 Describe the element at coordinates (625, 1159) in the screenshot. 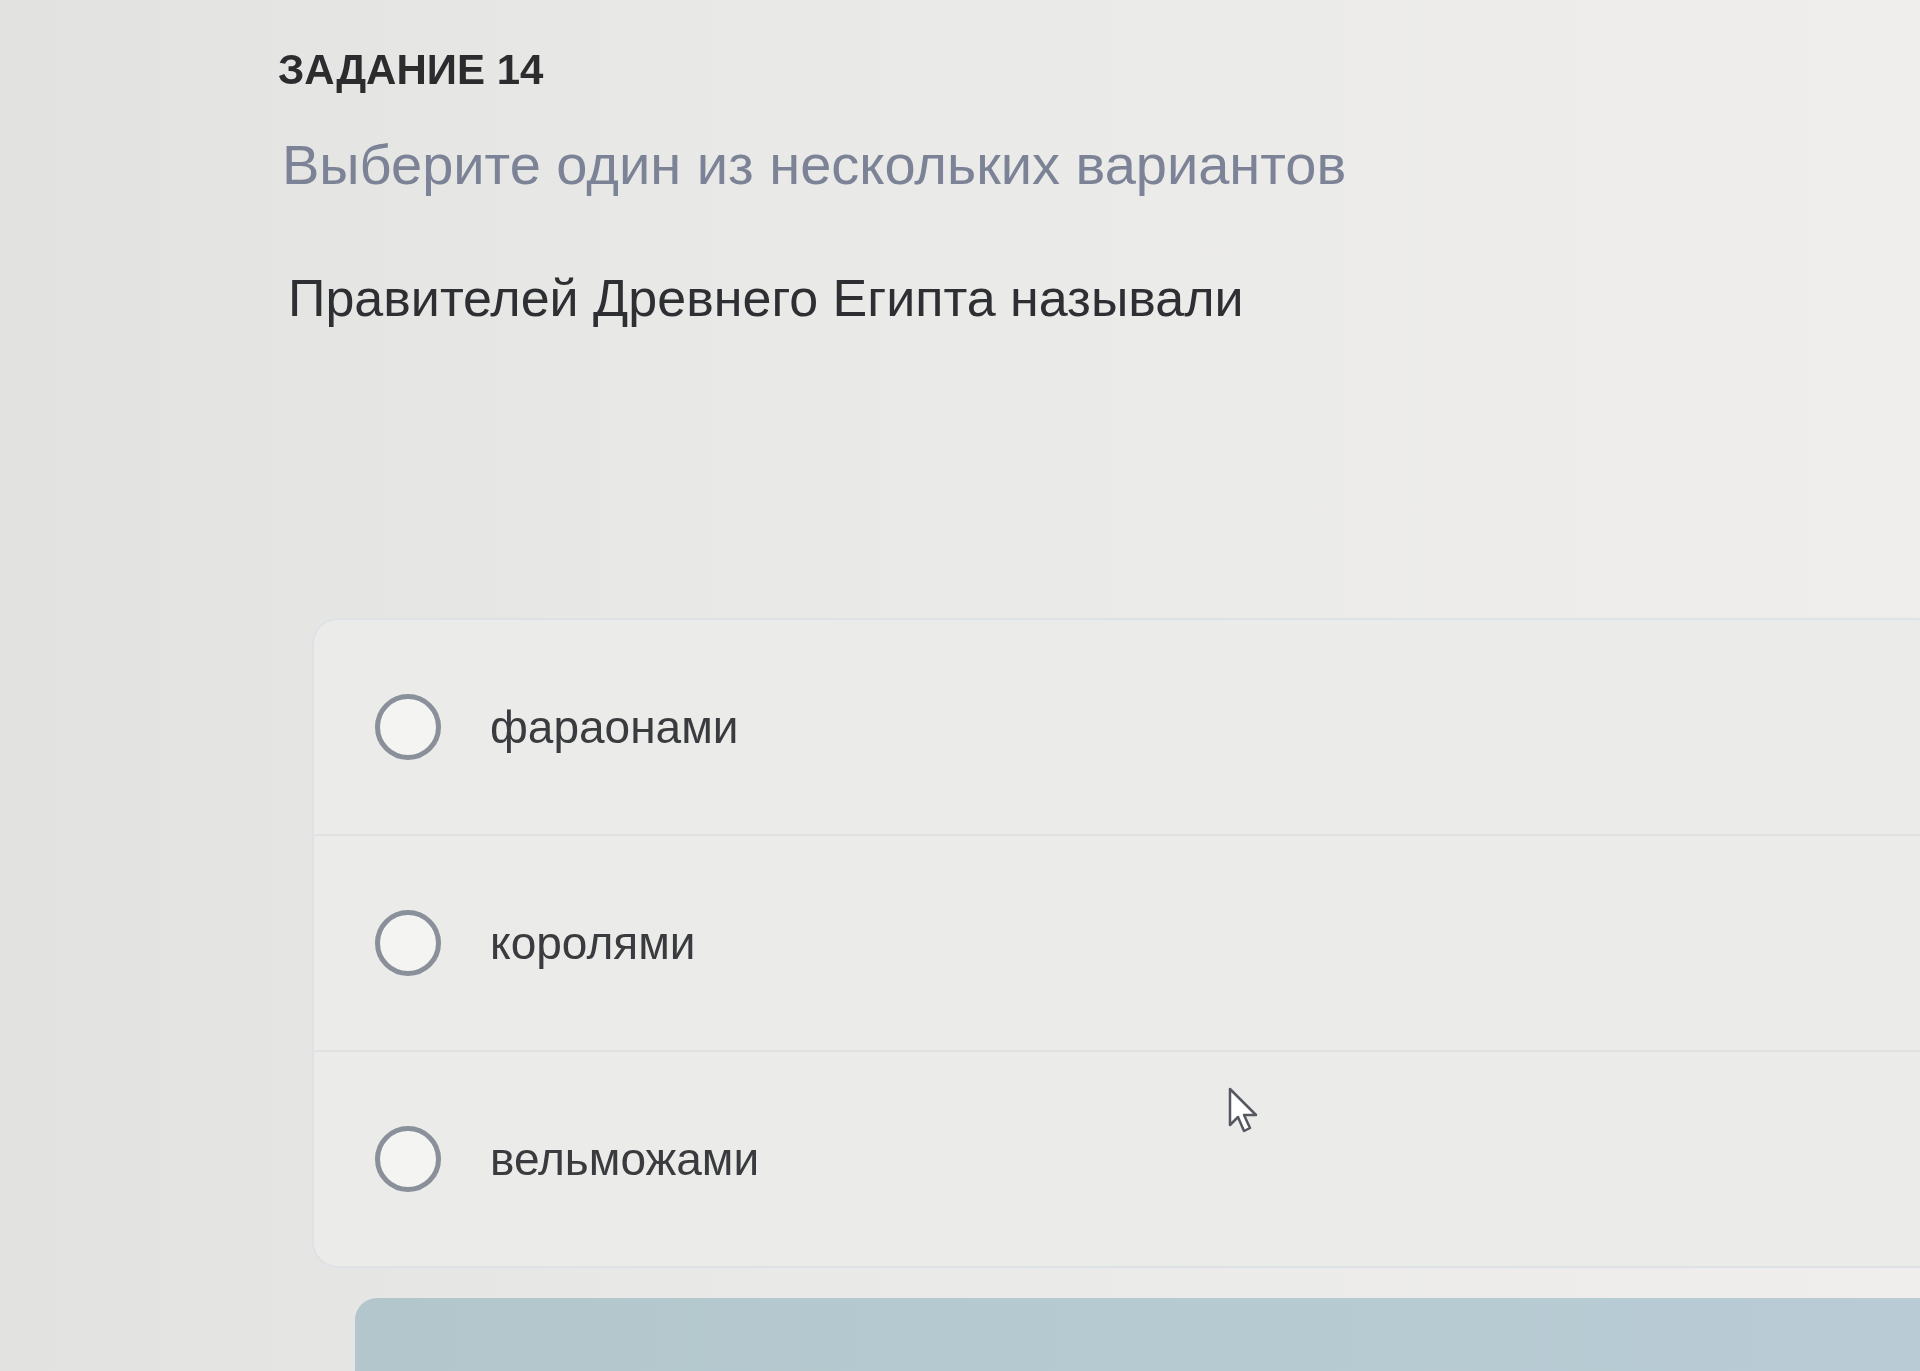

I see `option-label: вельможами` at that location.